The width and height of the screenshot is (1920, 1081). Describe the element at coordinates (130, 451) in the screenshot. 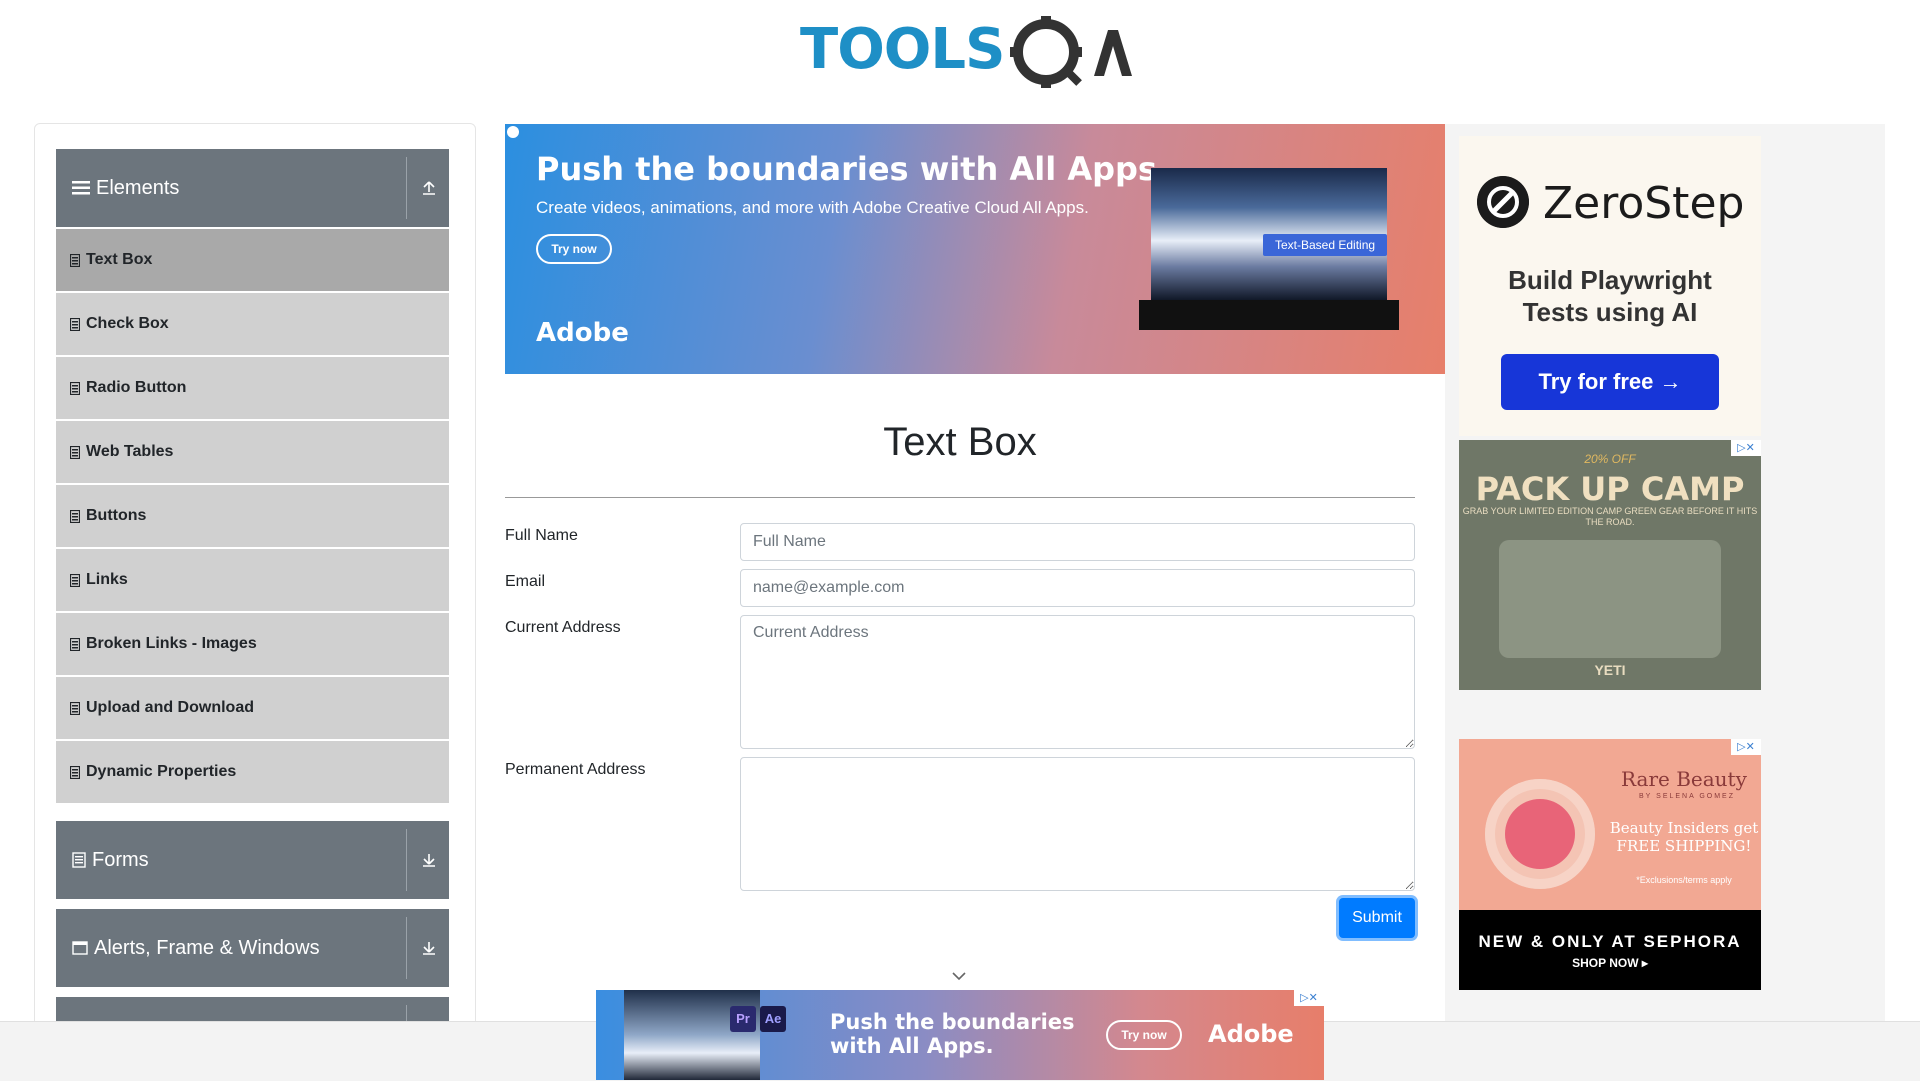

I see `menu-item-label: Web Tables` at that location.